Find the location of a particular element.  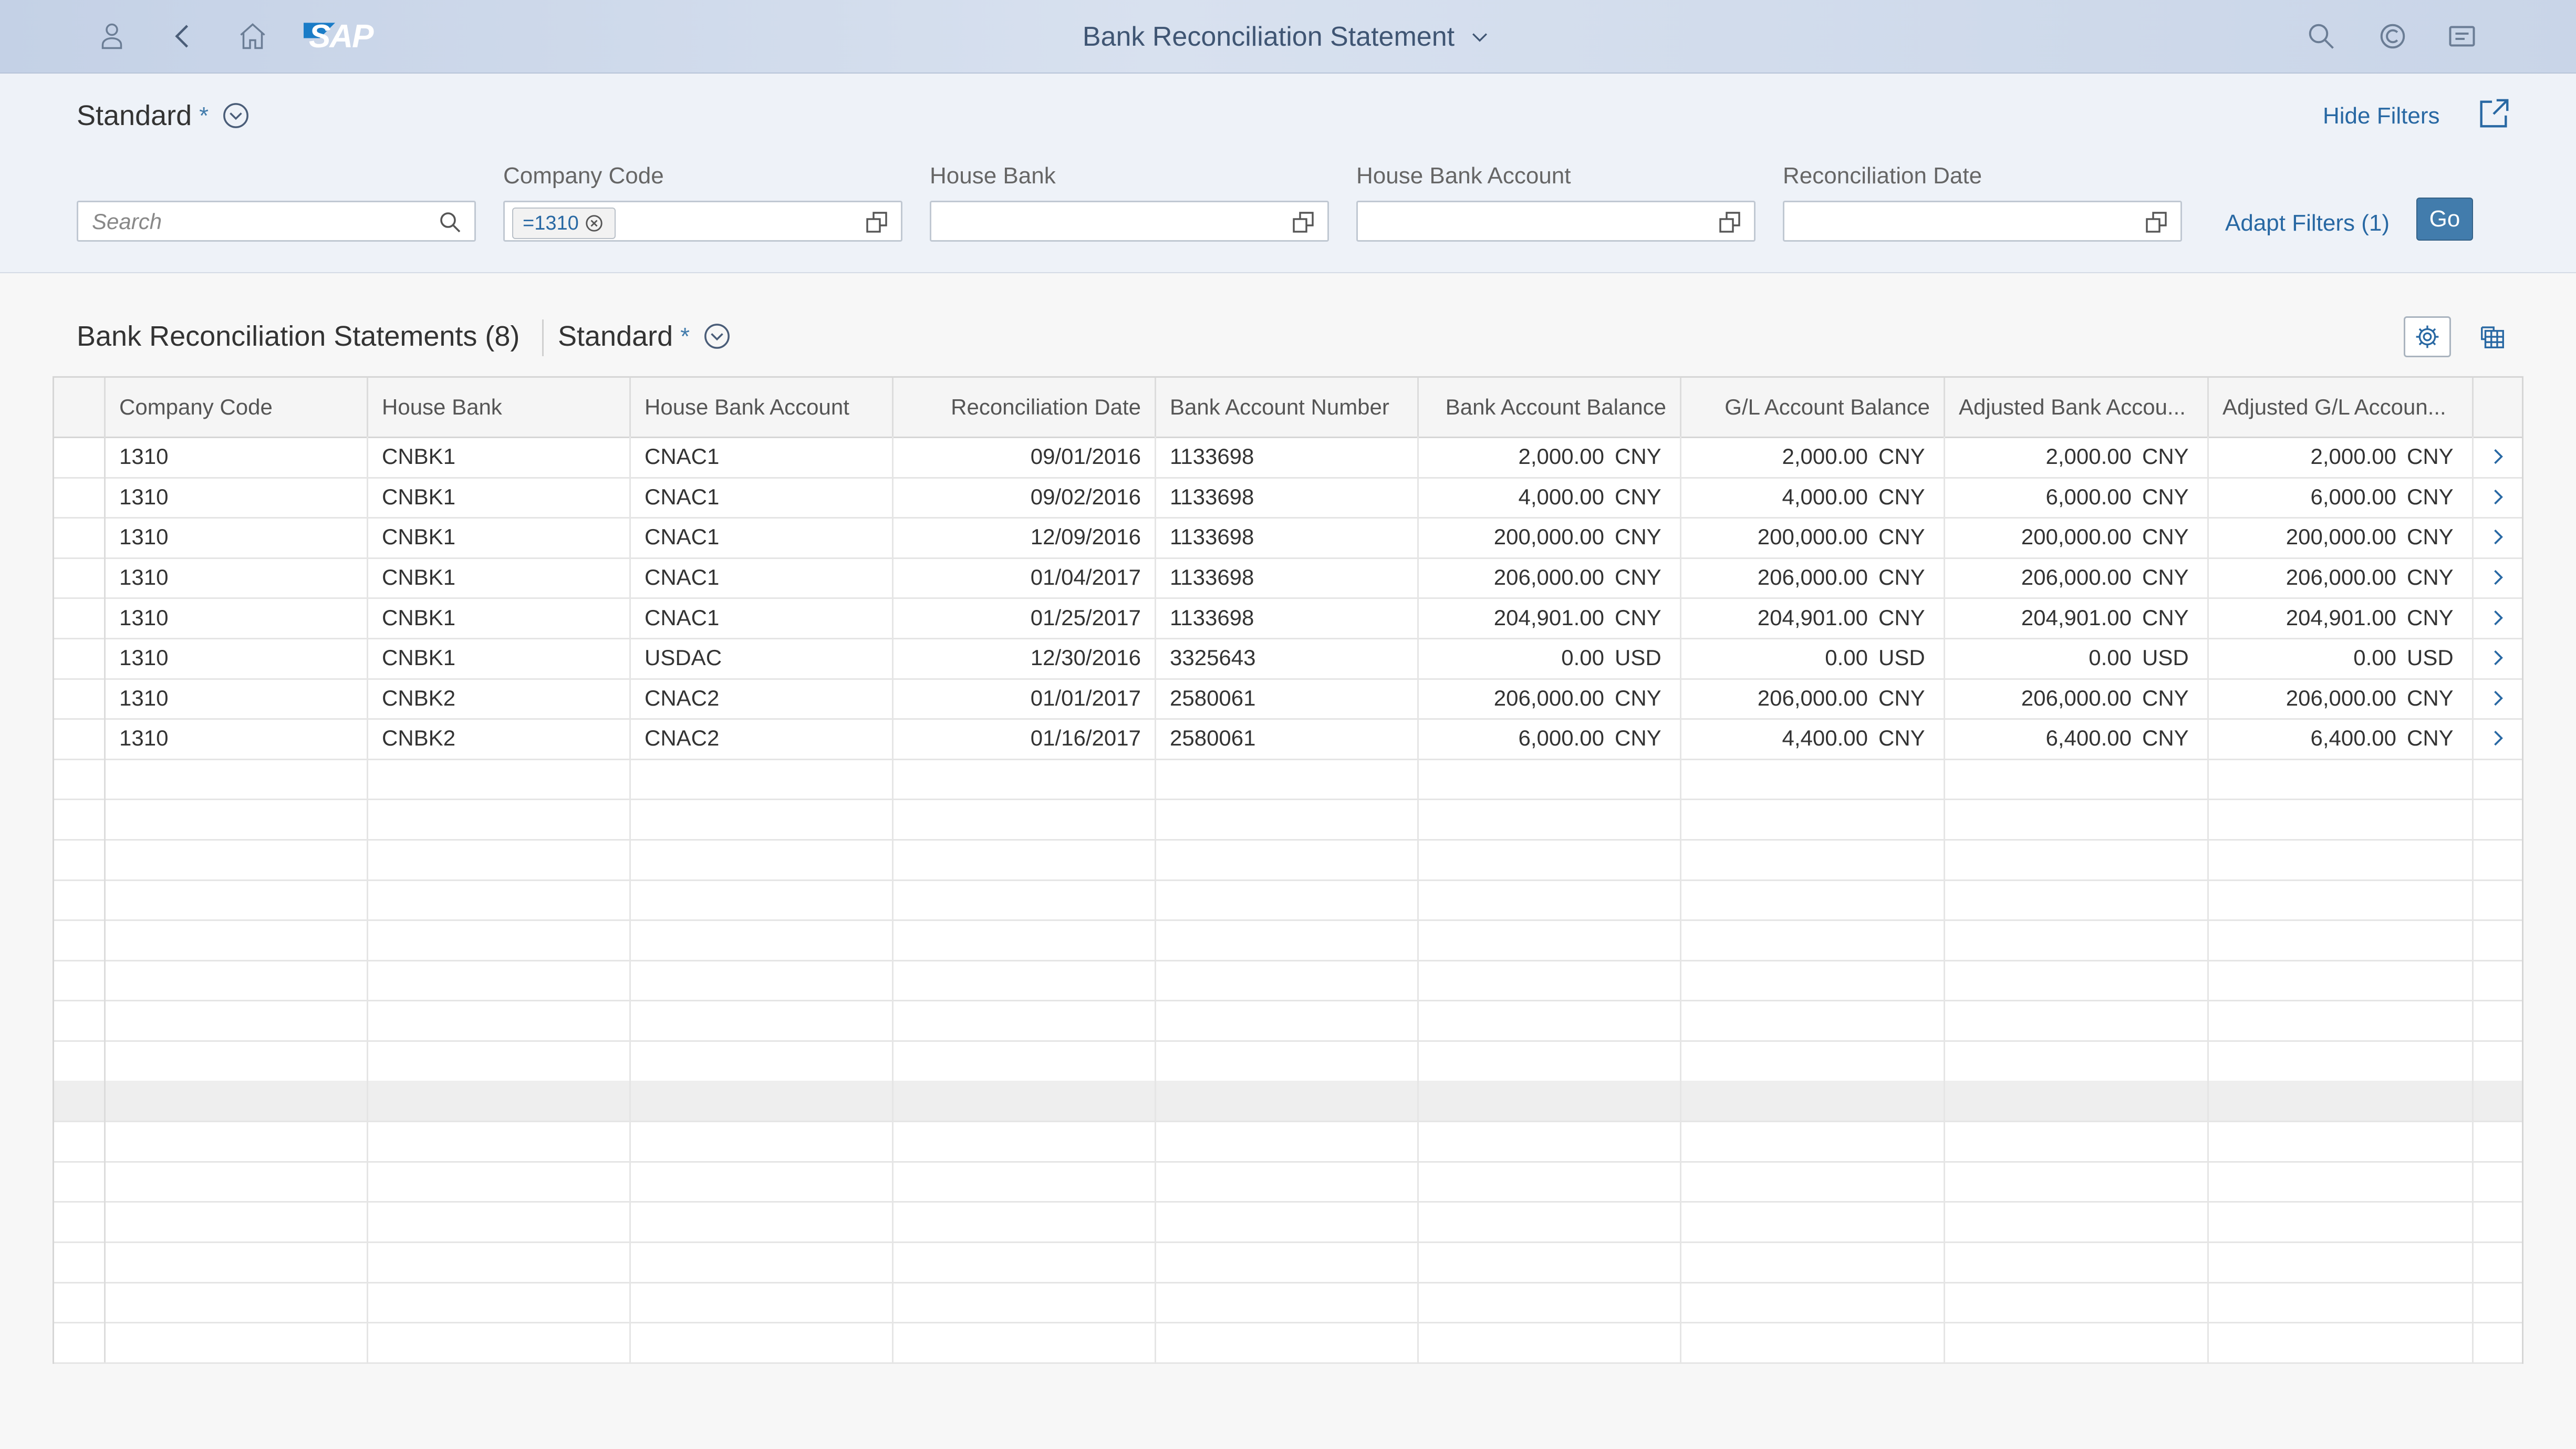

hide-filters-link: Hide Filters is located at coordinates (2381, 116).